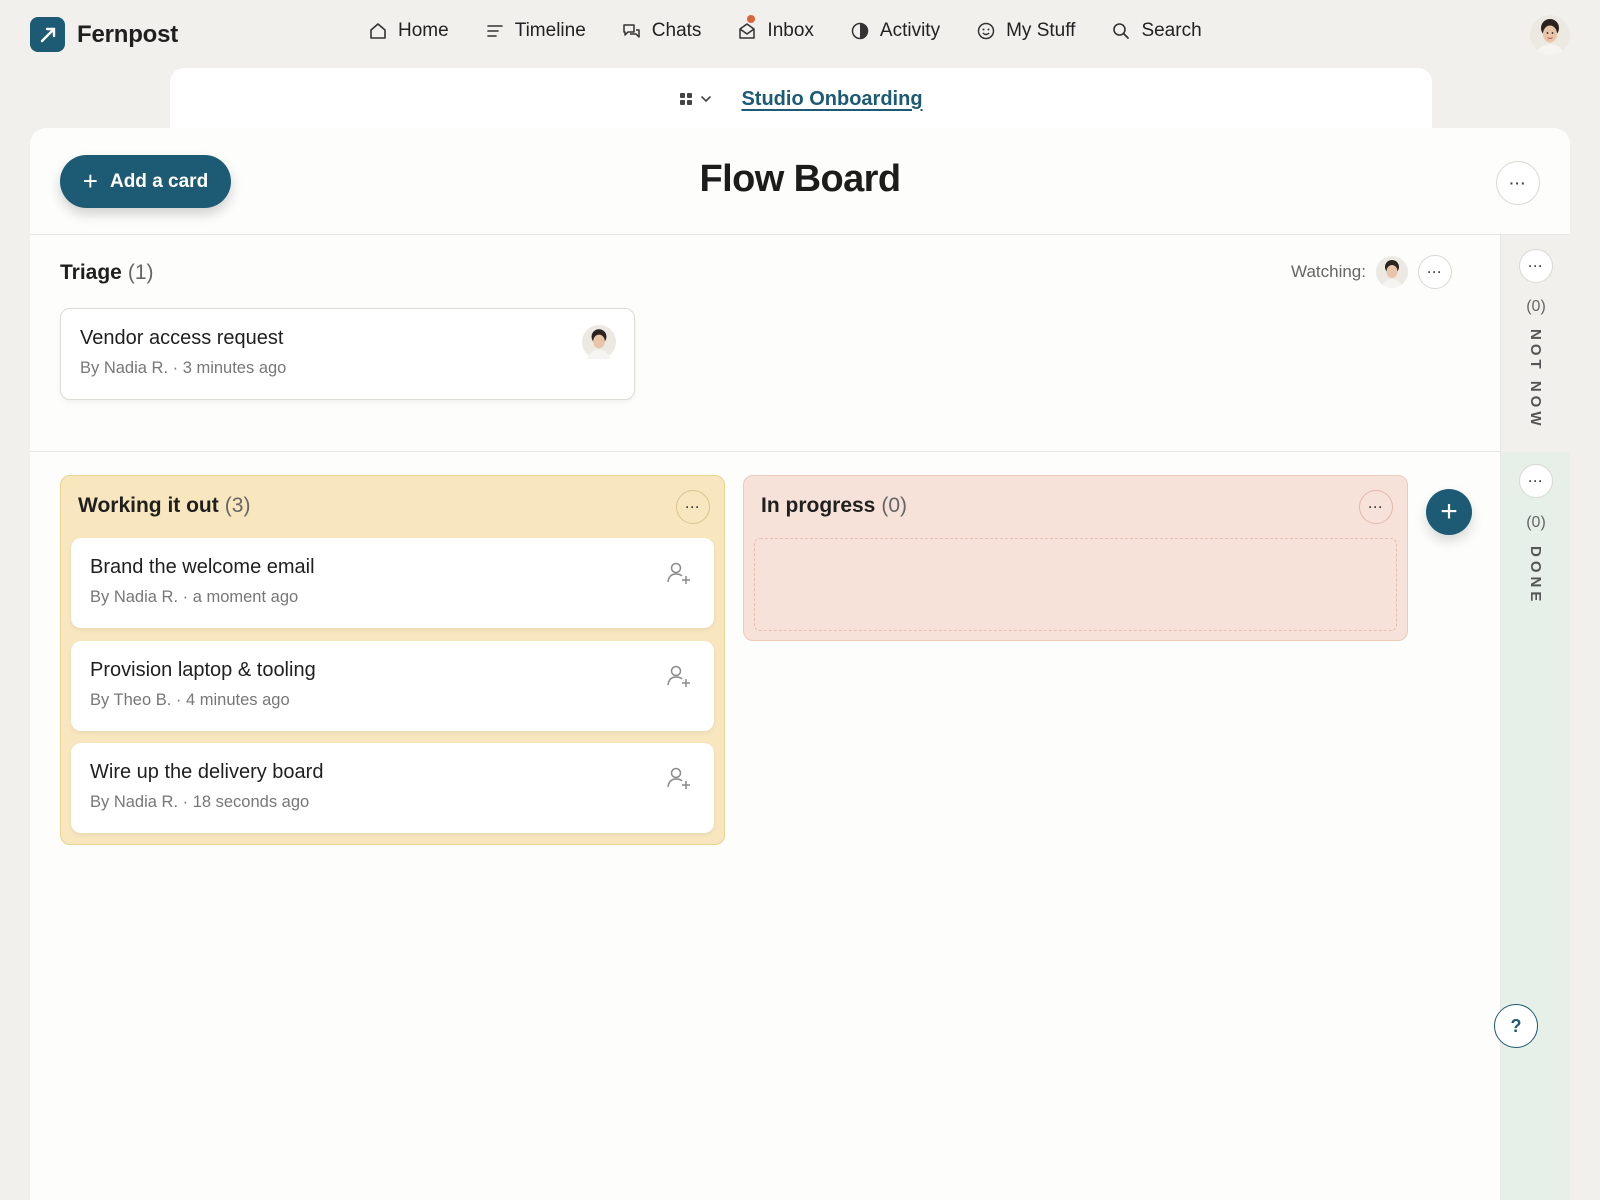 The width and height of the screenshot is (1600, 1200). I want to click on card-title: Provision laptop & tooling, so click(203, 670).